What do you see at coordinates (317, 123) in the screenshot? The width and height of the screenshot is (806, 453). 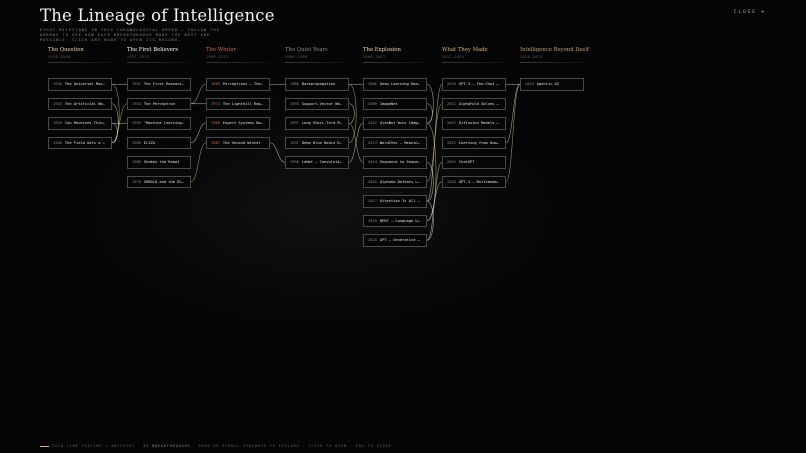 I see `timeline-node: 1997Long Short-Term Memory` at bounding box center [317, 123].